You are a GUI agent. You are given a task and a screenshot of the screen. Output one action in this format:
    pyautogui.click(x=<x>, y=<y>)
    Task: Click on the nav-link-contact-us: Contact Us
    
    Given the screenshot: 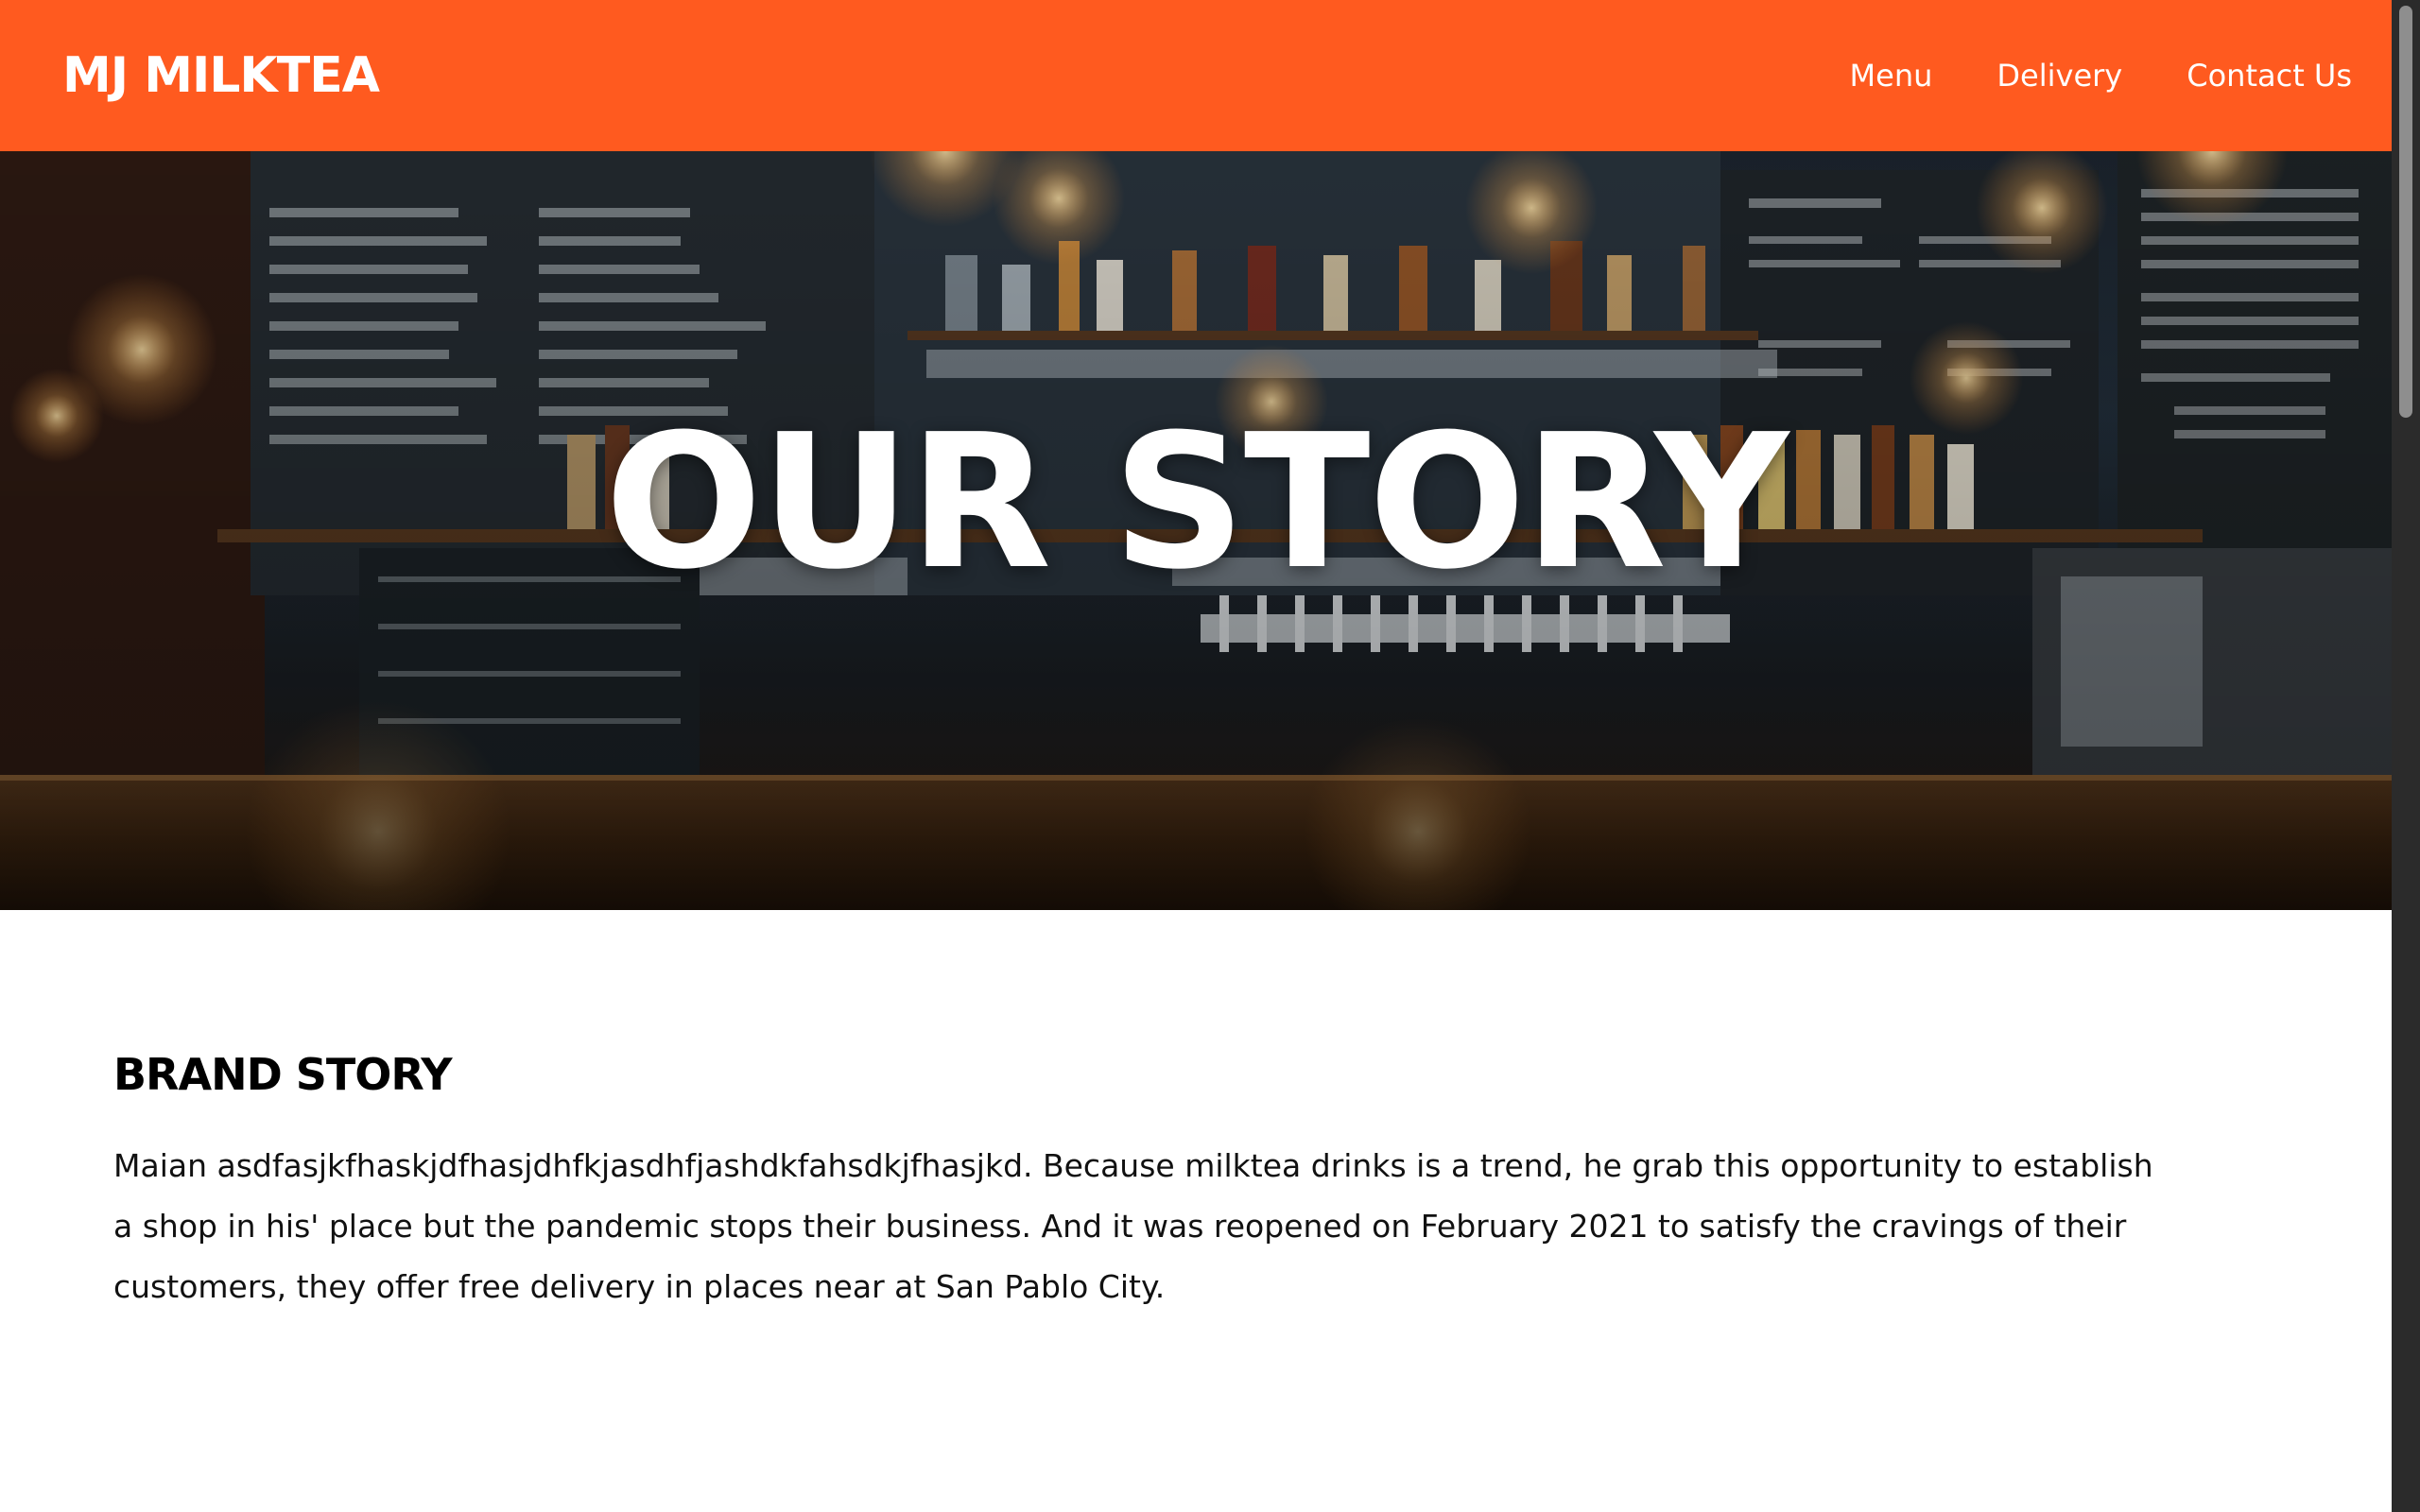 What is the action you would take?
    pyautogui.click(x=2269, y=76)
    